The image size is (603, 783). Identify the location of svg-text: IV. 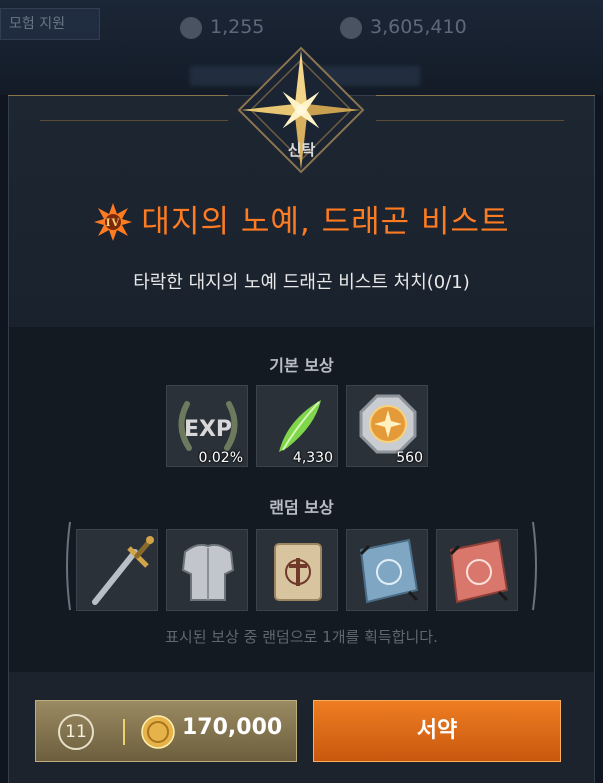
(113, 223).